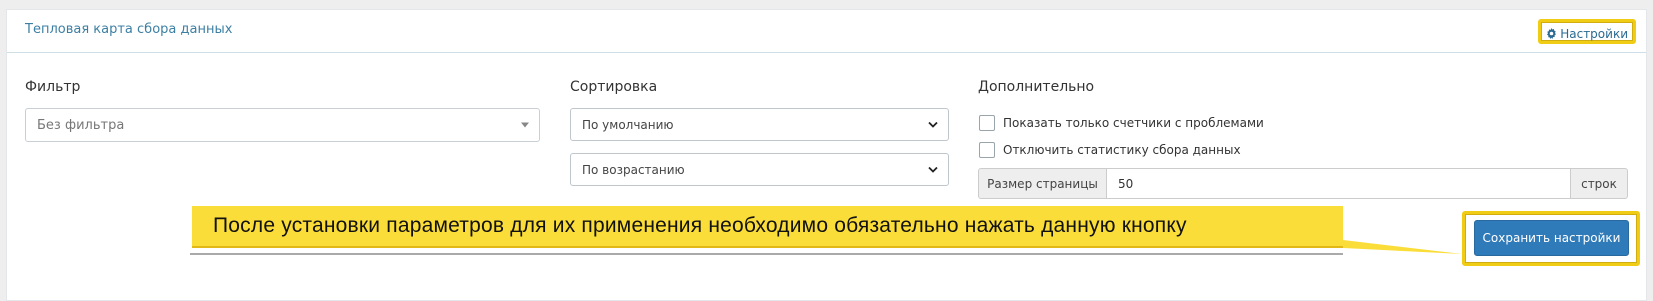 Image resolution: width=1653 pixels, height=301 pixels. Describe the element at coordinates (1338, 183) in the screenshot. I see `page-size-input: 50` at that location.